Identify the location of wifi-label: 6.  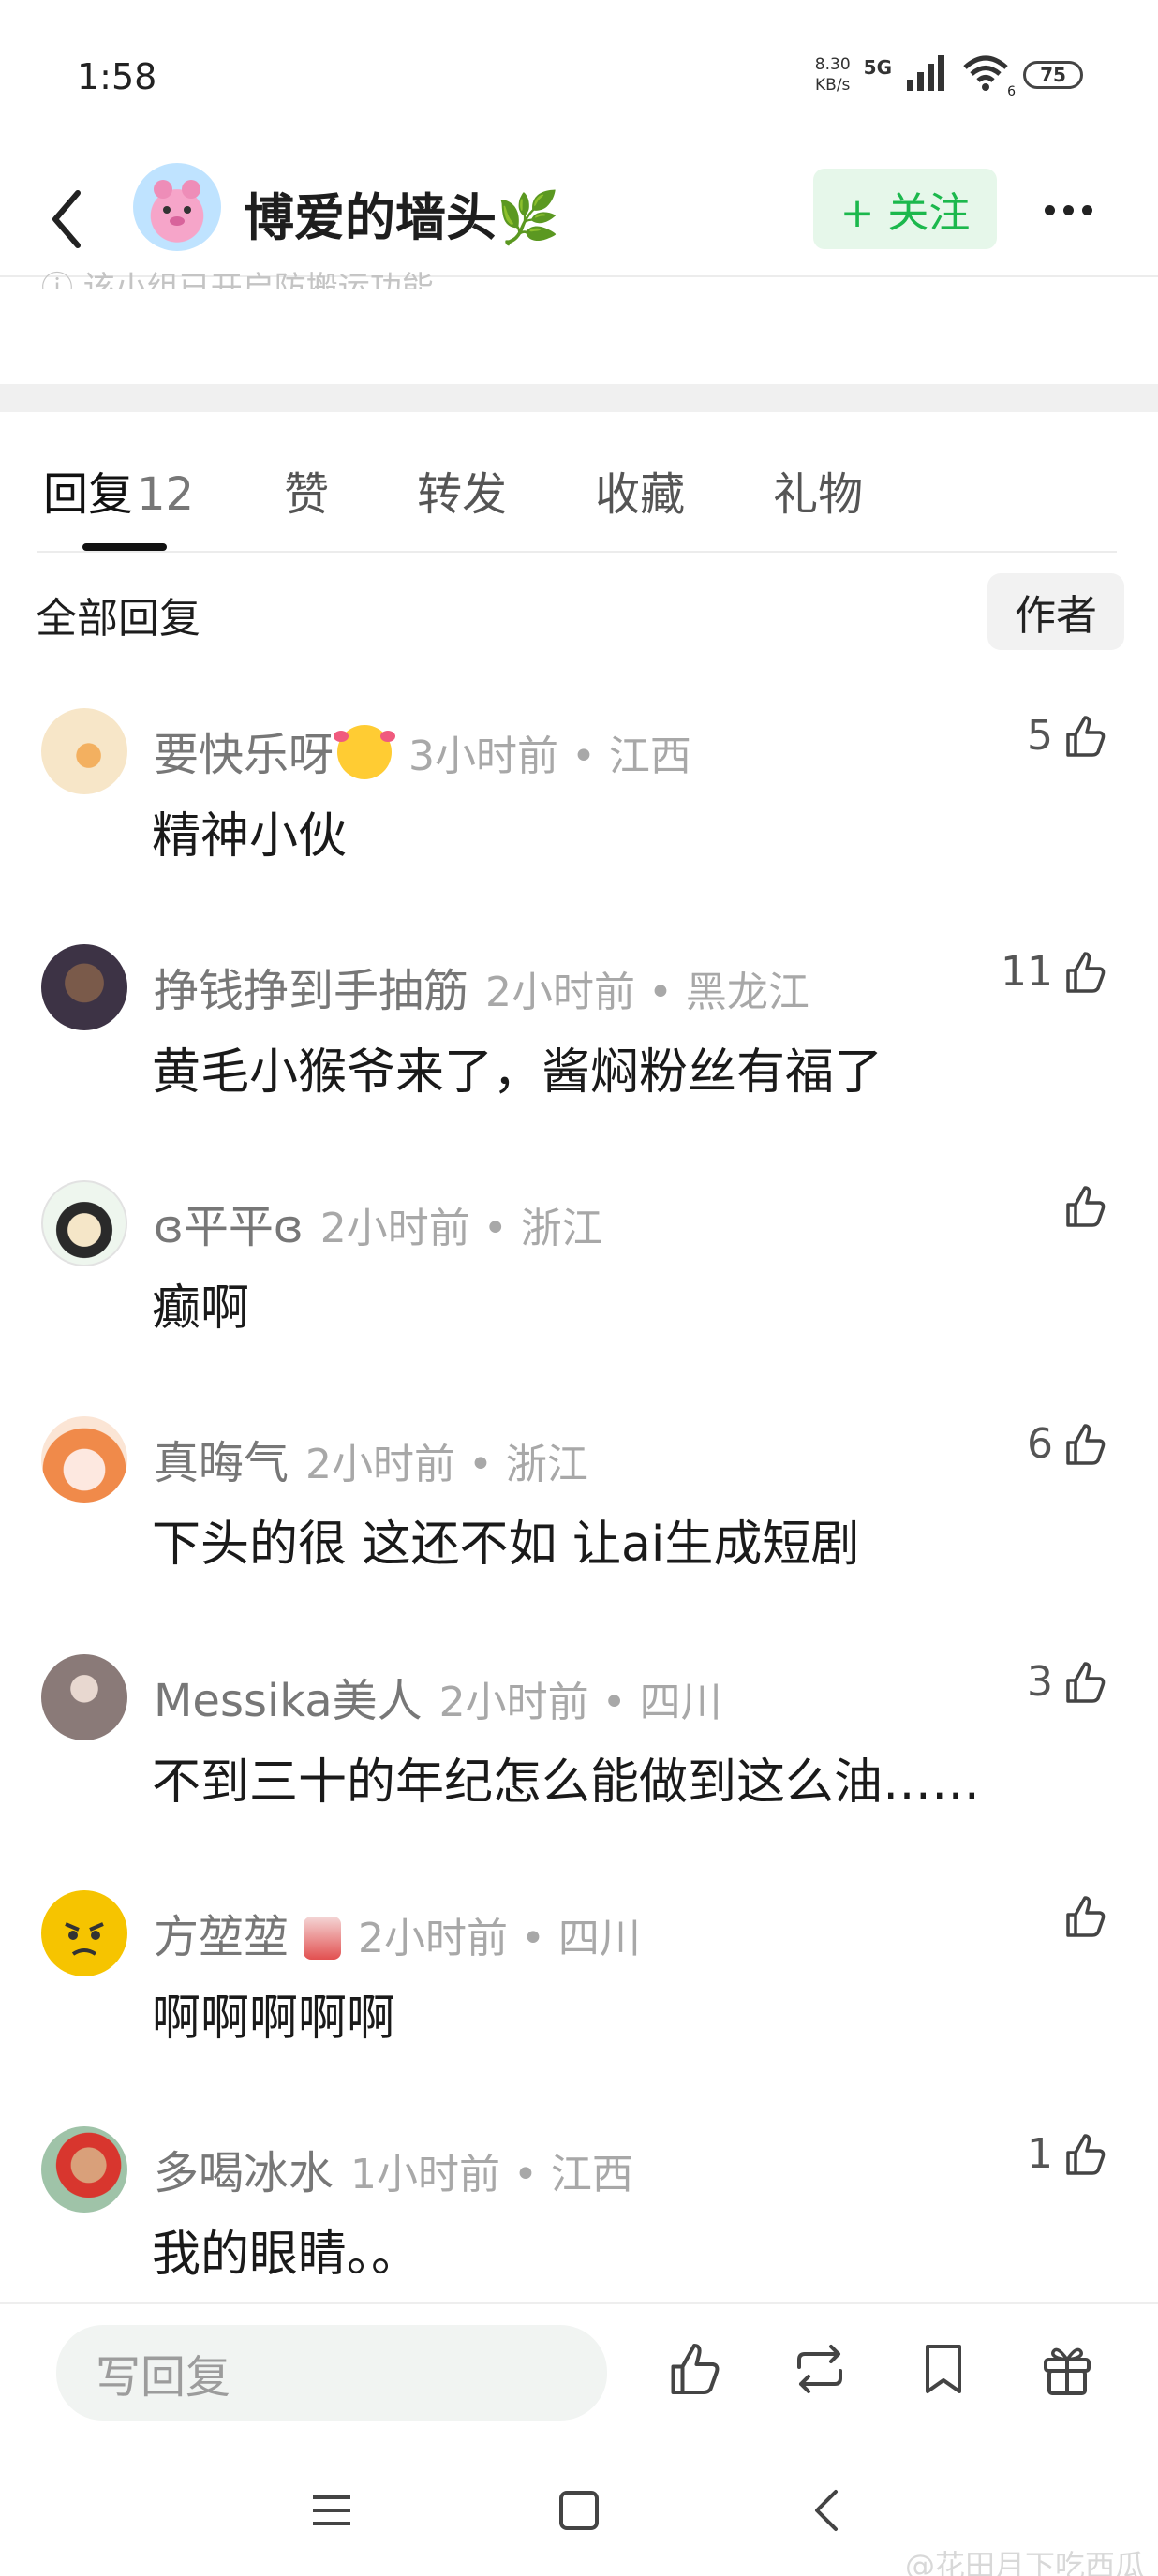
(1011, 91).